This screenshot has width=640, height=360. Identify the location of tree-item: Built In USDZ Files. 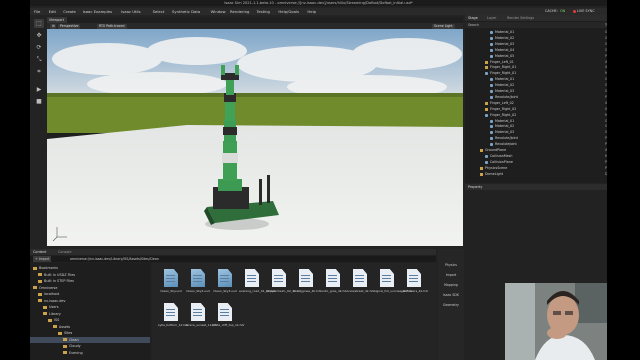
(90, 275).